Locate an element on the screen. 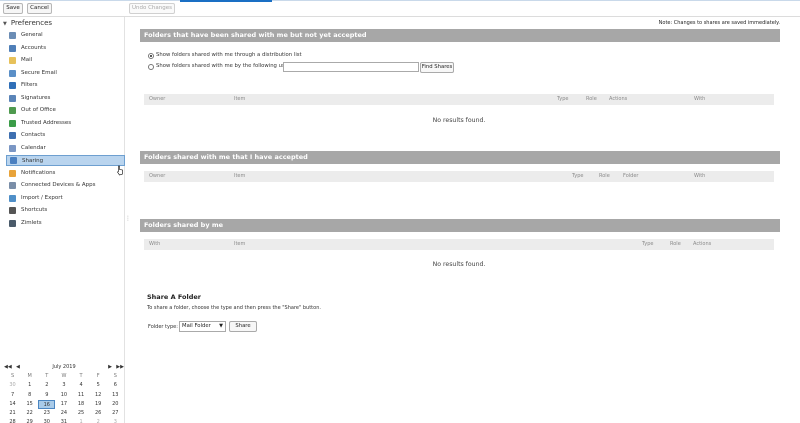 The height and width of the screenshot is (423, 800). sidebar-item-secure-email: Secure Email is located at coordinates (66, 73).